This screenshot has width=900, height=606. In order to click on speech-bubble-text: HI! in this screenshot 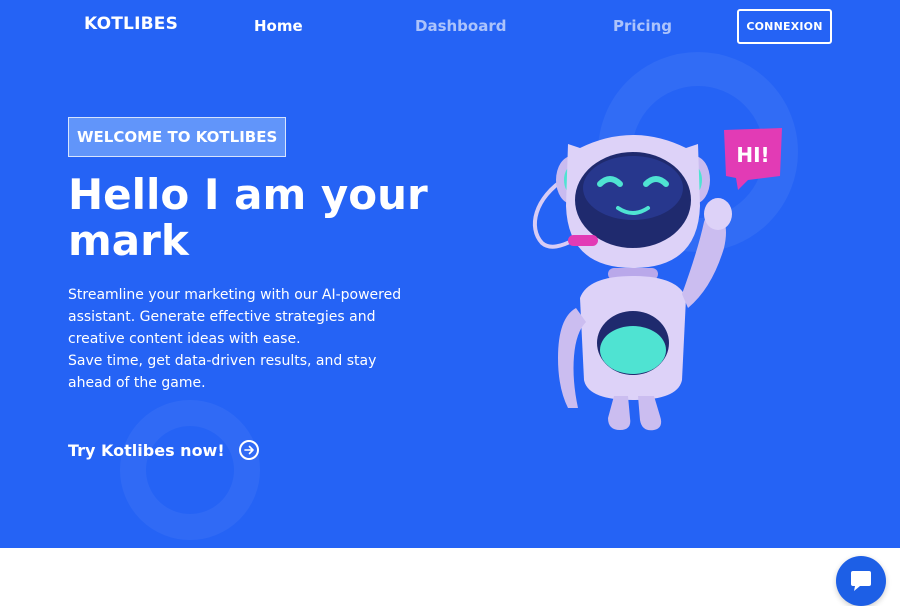, I will do `click(752, 155)`.